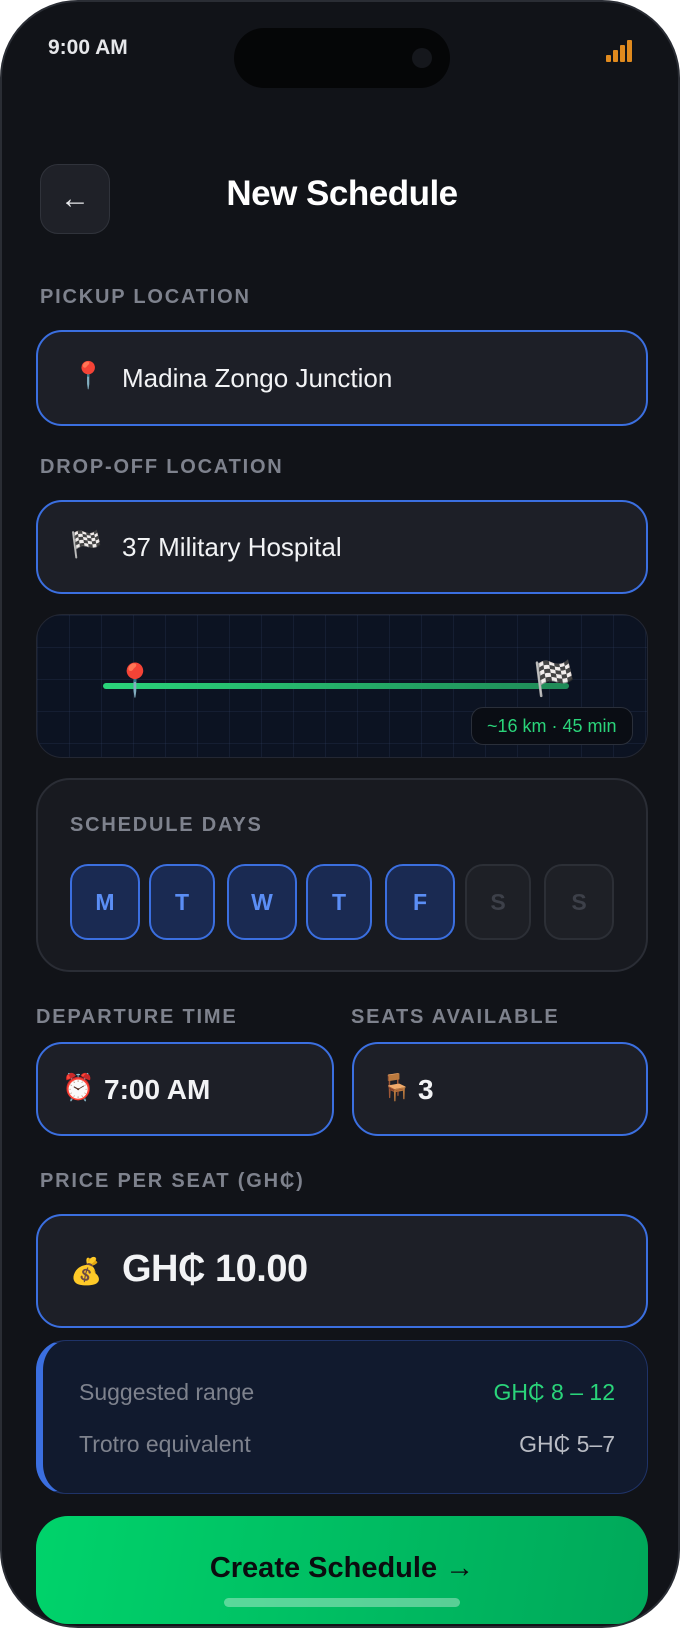  What do you see at coordinates (232, 547) in the screenshot?
I see `dropoff-value: 37 Military Hospital` at bounding box center [232, 547].